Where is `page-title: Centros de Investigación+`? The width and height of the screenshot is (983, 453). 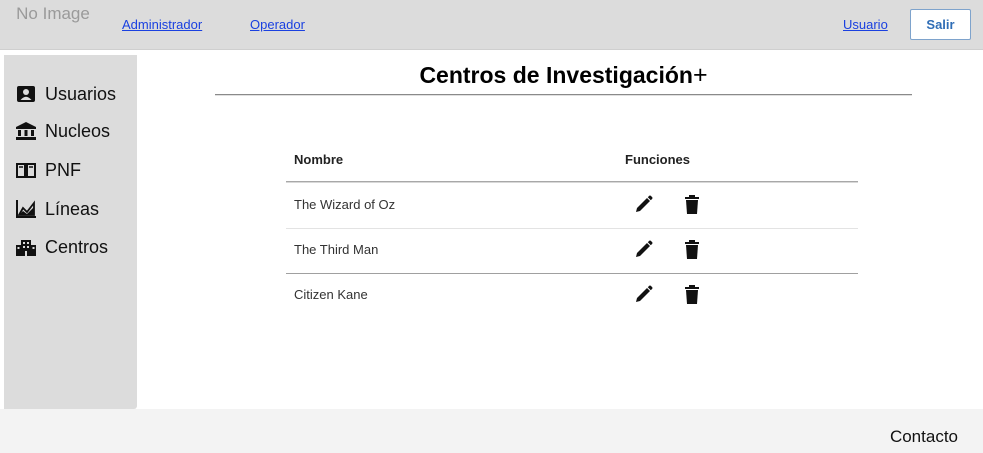
page-title: Centros de Investigación+ is located at coordinates (563, 75).